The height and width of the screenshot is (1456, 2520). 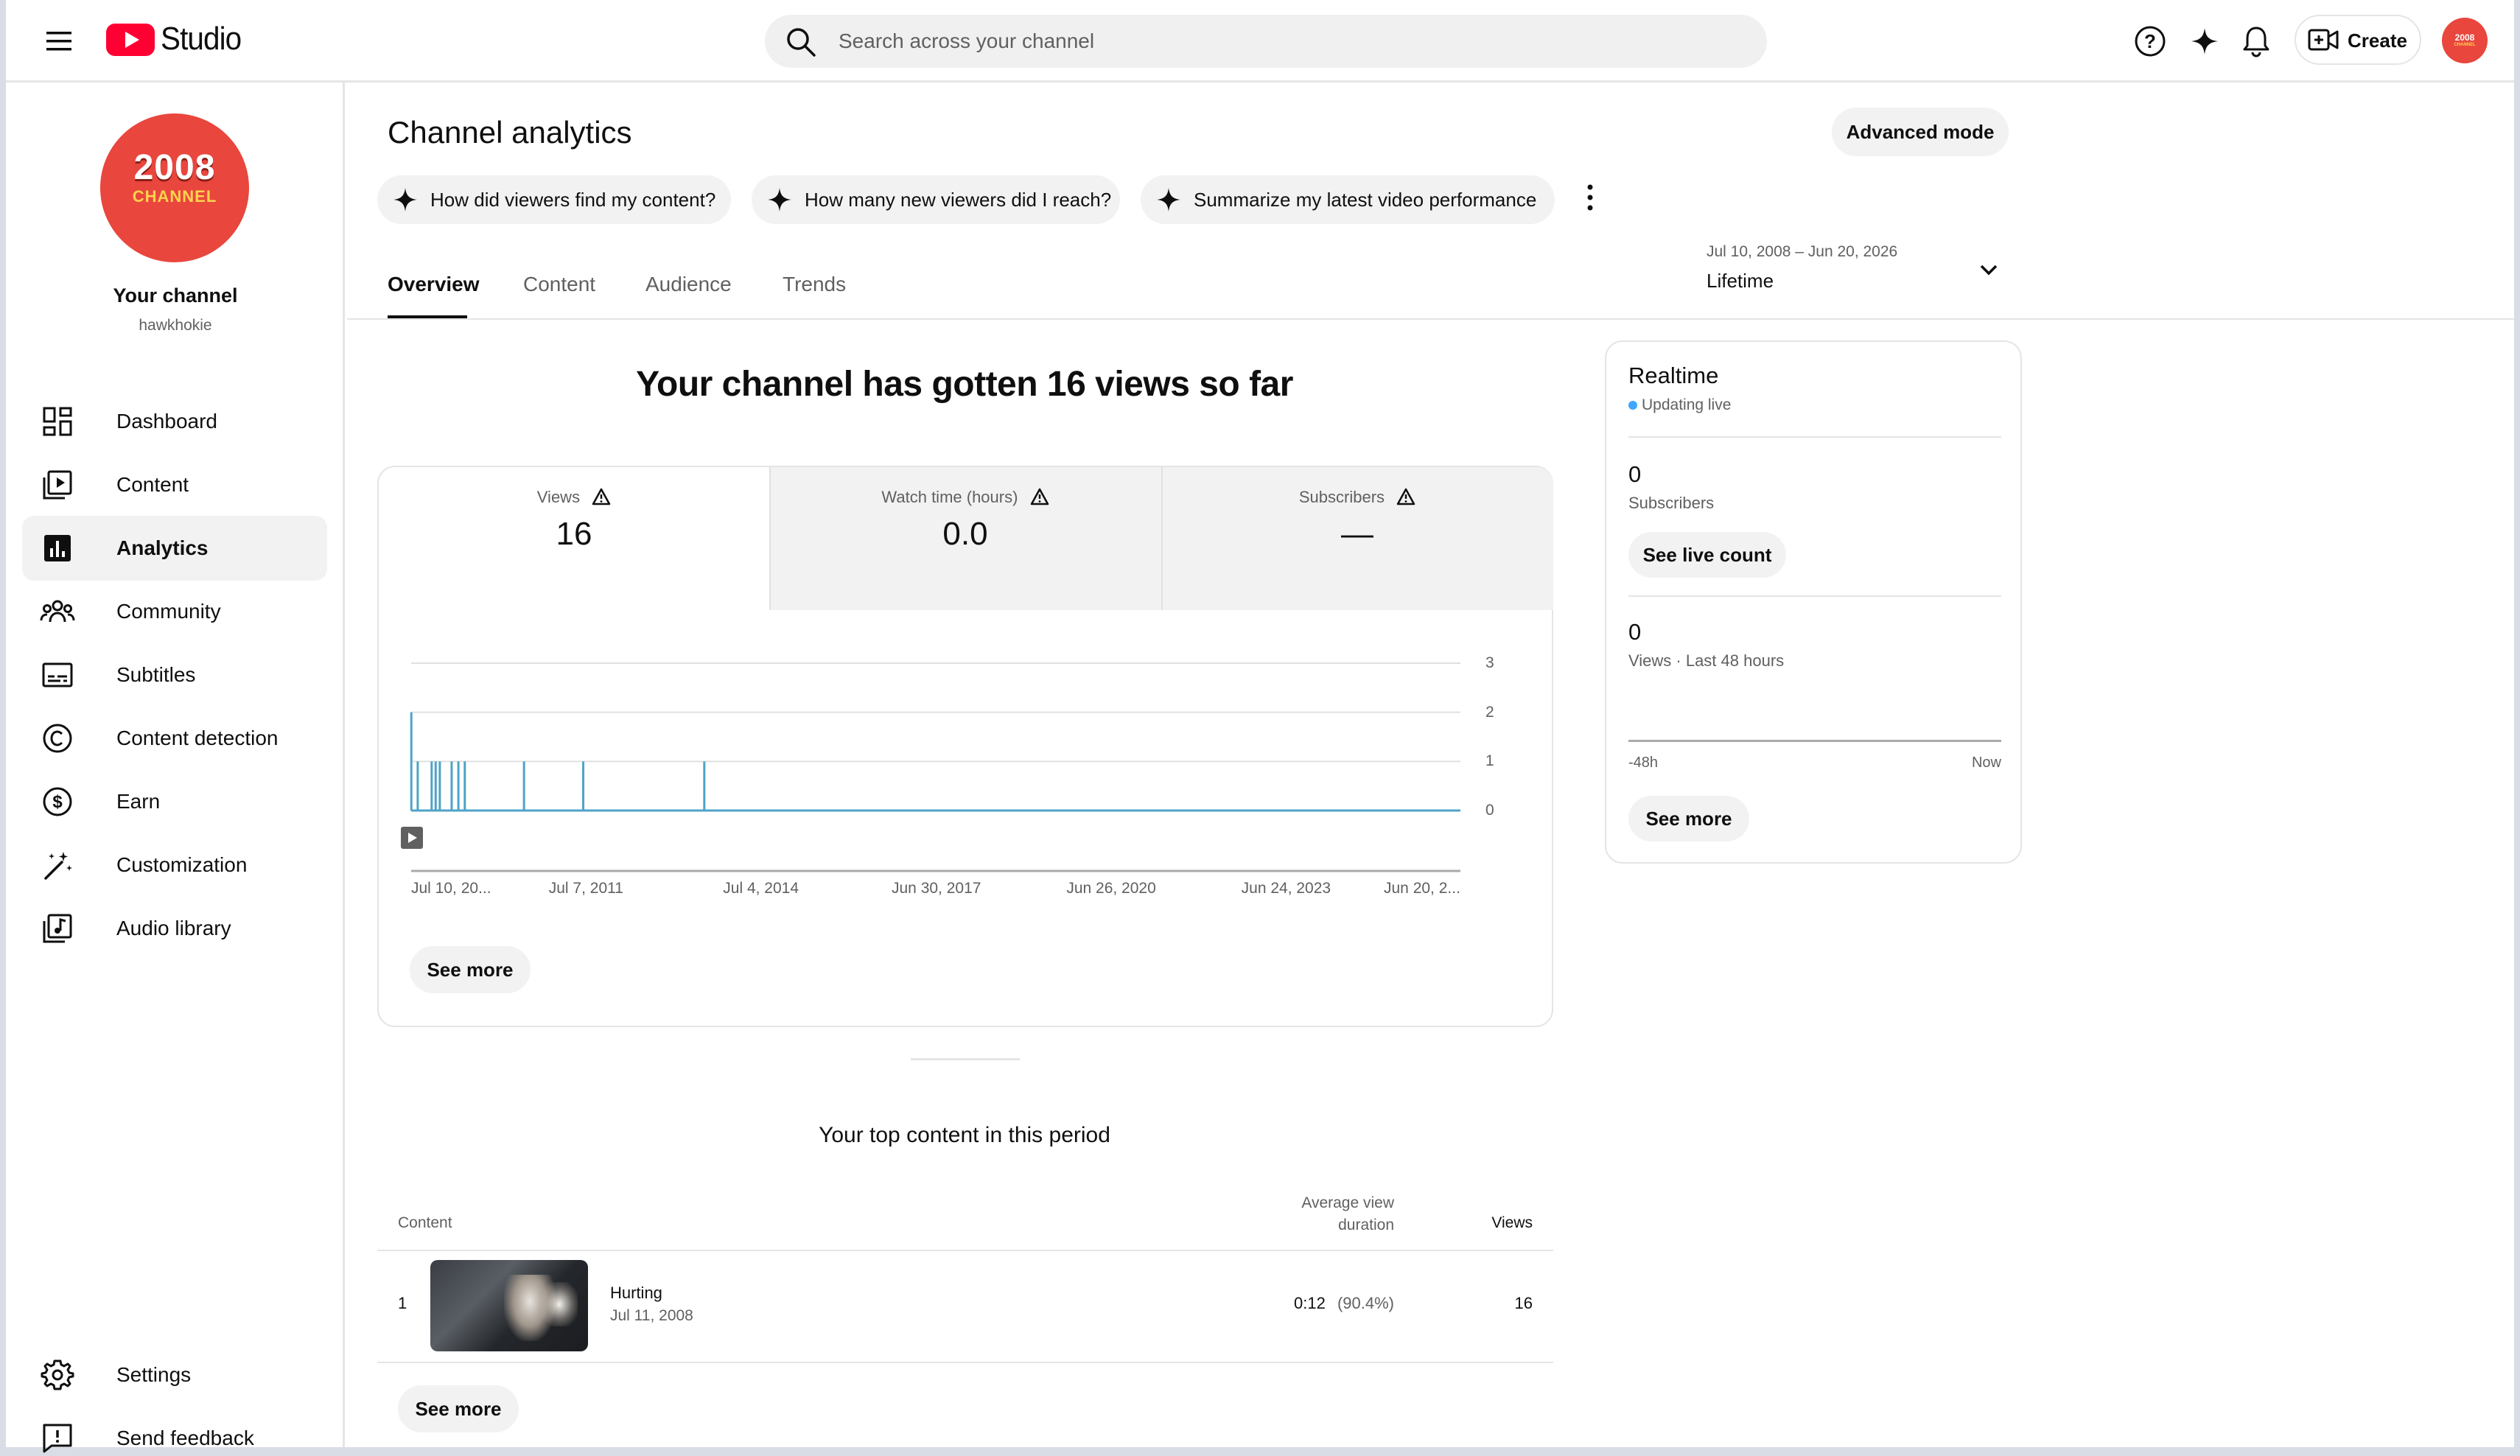 I want to click on date-range-picker: Jul 10, 2008 – Jun 20, 2026 Lifetime, so click(x=1856, y=269).